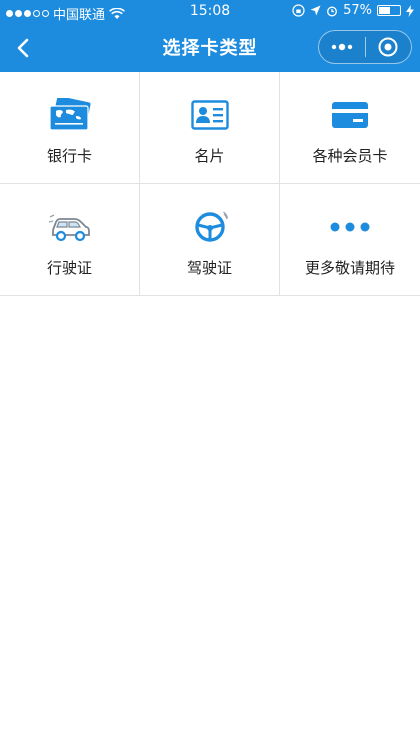  What do you see at coordinates (69, 228) in the screenshot?
I see `car-icon` at bounding box center [69, 228].